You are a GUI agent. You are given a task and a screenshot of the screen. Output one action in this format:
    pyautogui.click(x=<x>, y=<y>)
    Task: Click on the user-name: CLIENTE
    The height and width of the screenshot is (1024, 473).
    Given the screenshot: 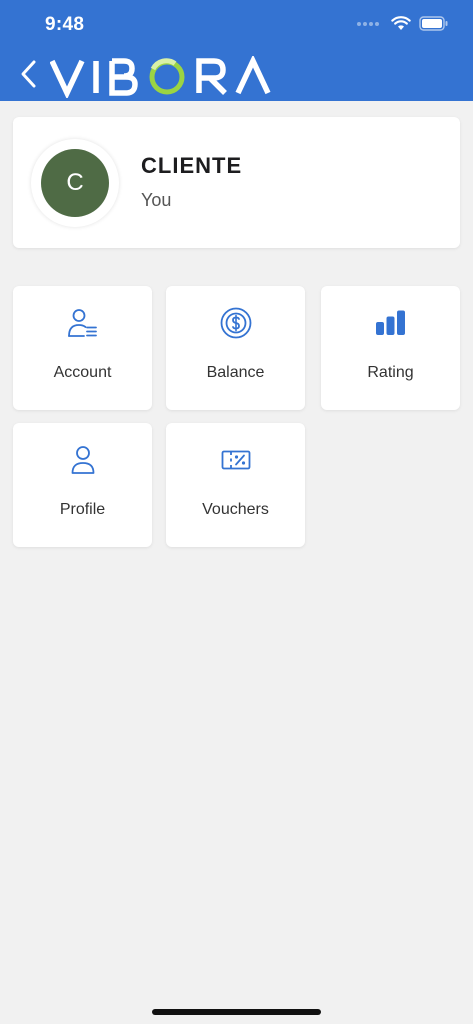 What is the action you would take?
    pyautogui.click(x=192, y=165)
    